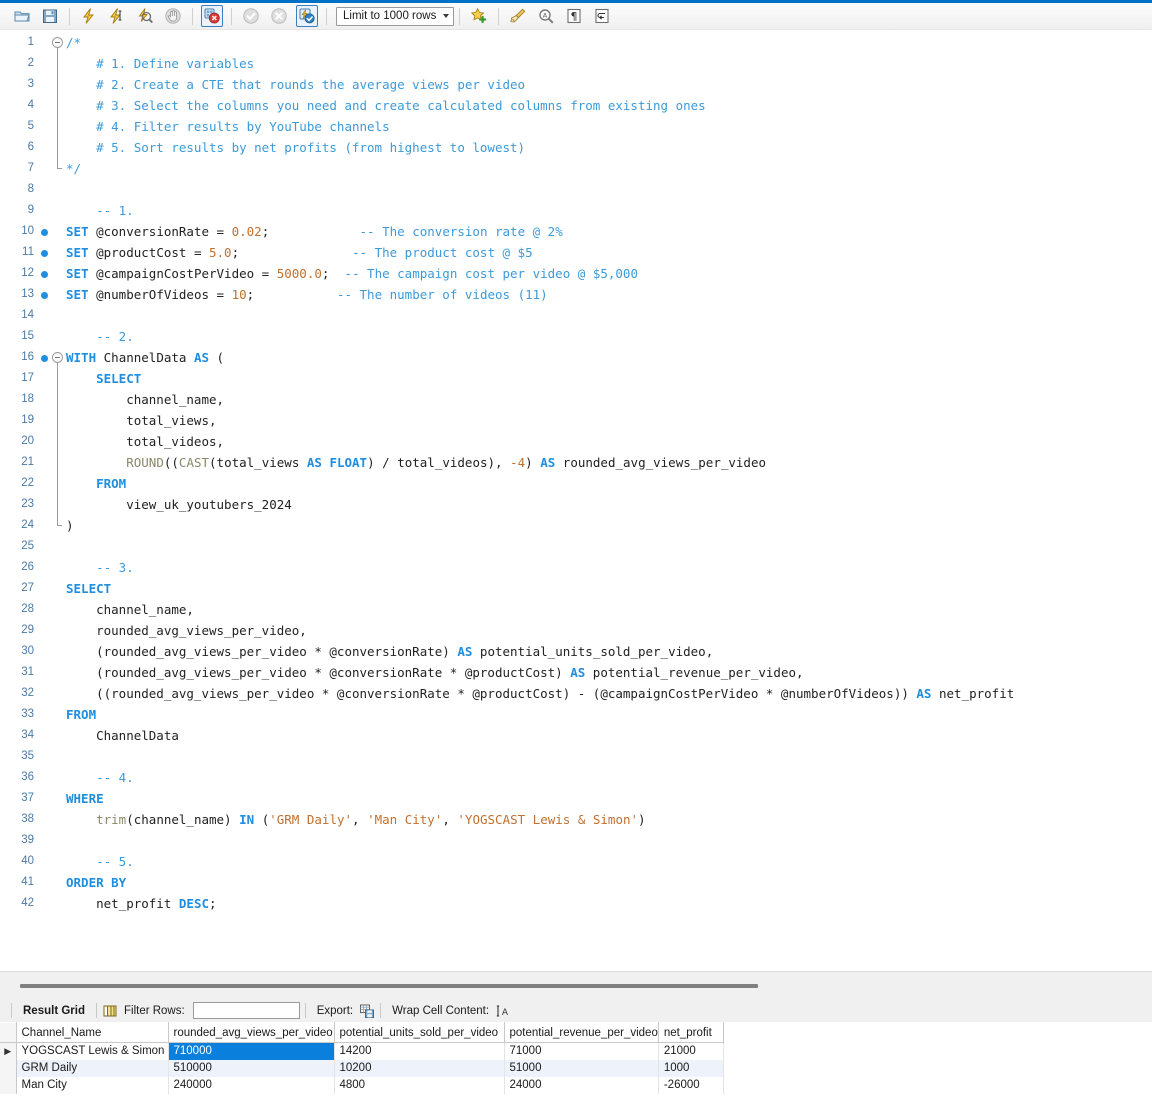  What do you see at coordinates (576, 861) in the screenshot?
I see `code-line: 40 -- 5.` at bounding box center [576, 861].